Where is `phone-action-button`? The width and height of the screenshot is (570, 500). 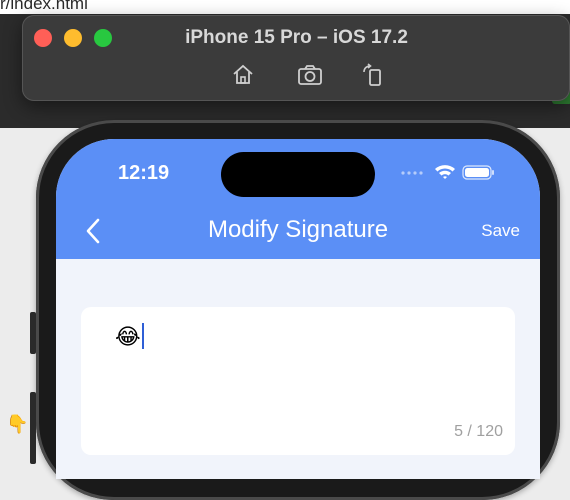
phone-action-button is located at coordinates (33, 333).